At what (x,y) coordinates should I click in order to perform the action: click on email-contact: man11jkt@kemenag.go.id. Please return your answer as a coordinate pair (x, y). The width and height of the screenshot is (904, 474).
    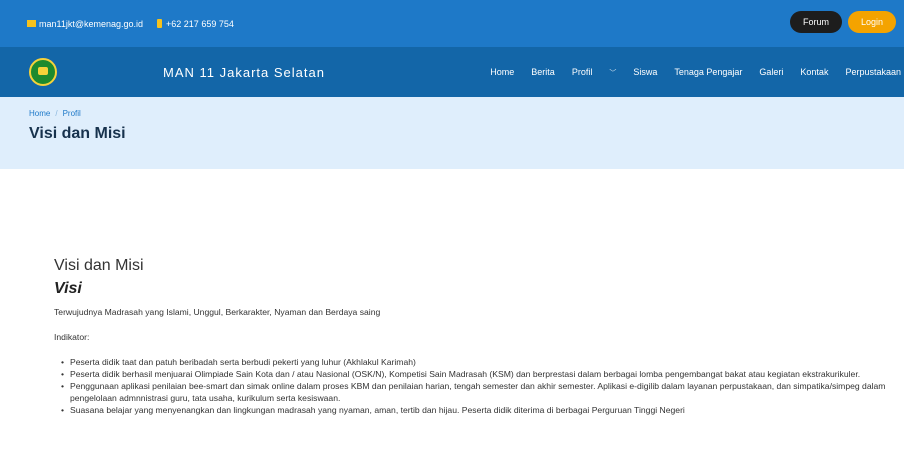
    Looking at the image, I should click on (85, 24).